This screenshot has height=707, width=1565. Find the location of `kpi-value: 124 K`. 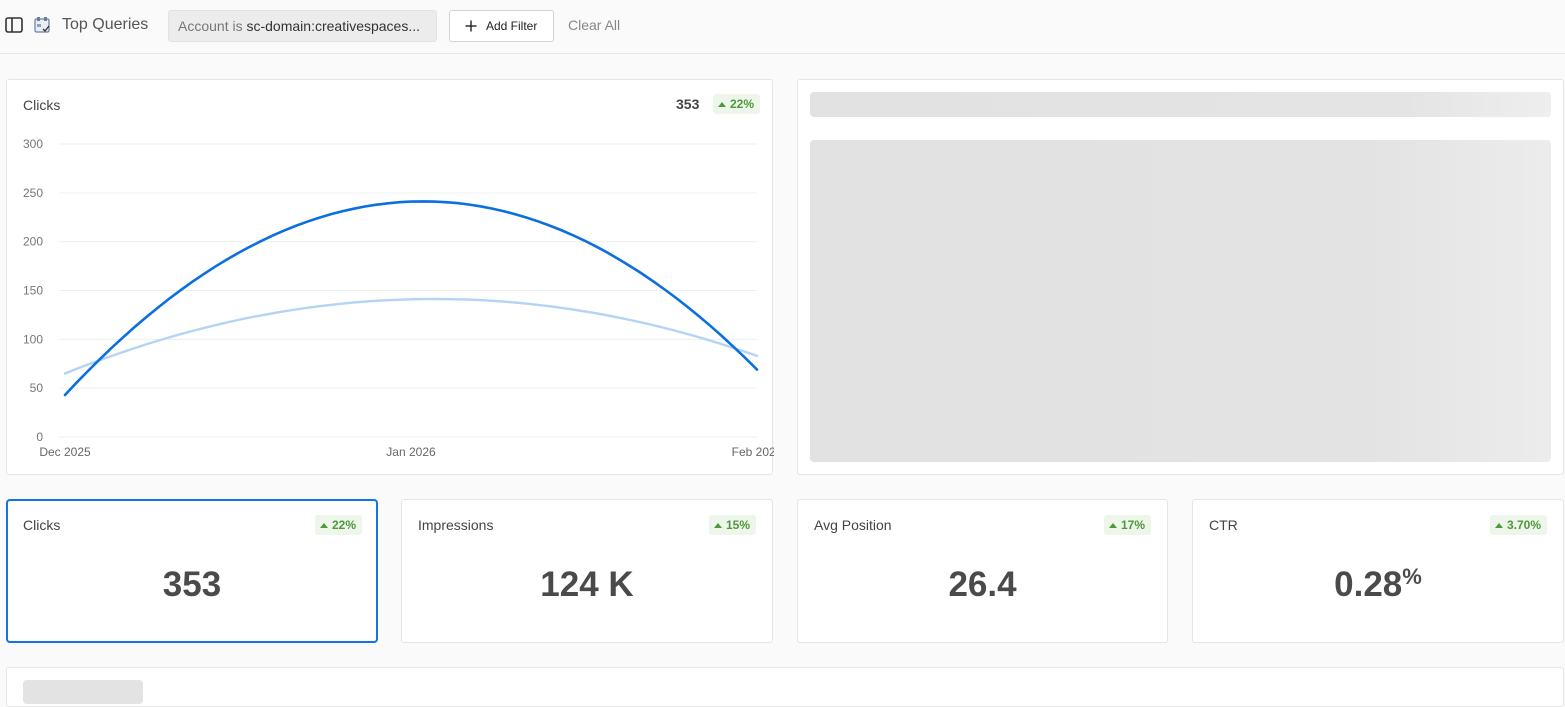

kpi-value: 124 K is located at coordinates (587, 584).